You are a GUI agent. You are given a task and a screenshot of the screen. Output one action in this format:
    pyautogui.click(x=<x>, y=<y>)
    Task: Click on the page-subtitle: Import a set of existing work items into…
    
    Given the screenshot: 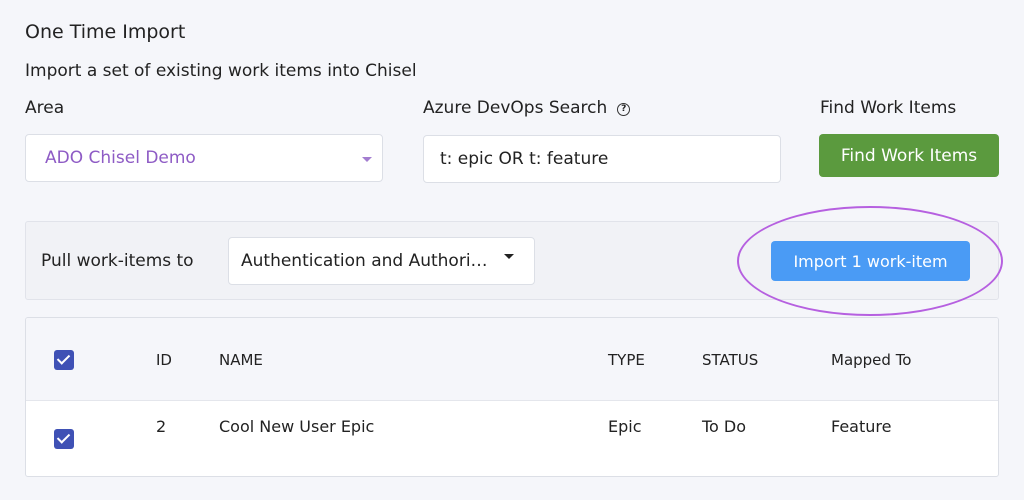 What is the action you would take?
    pyautogui.click(x=221, y=71)
    